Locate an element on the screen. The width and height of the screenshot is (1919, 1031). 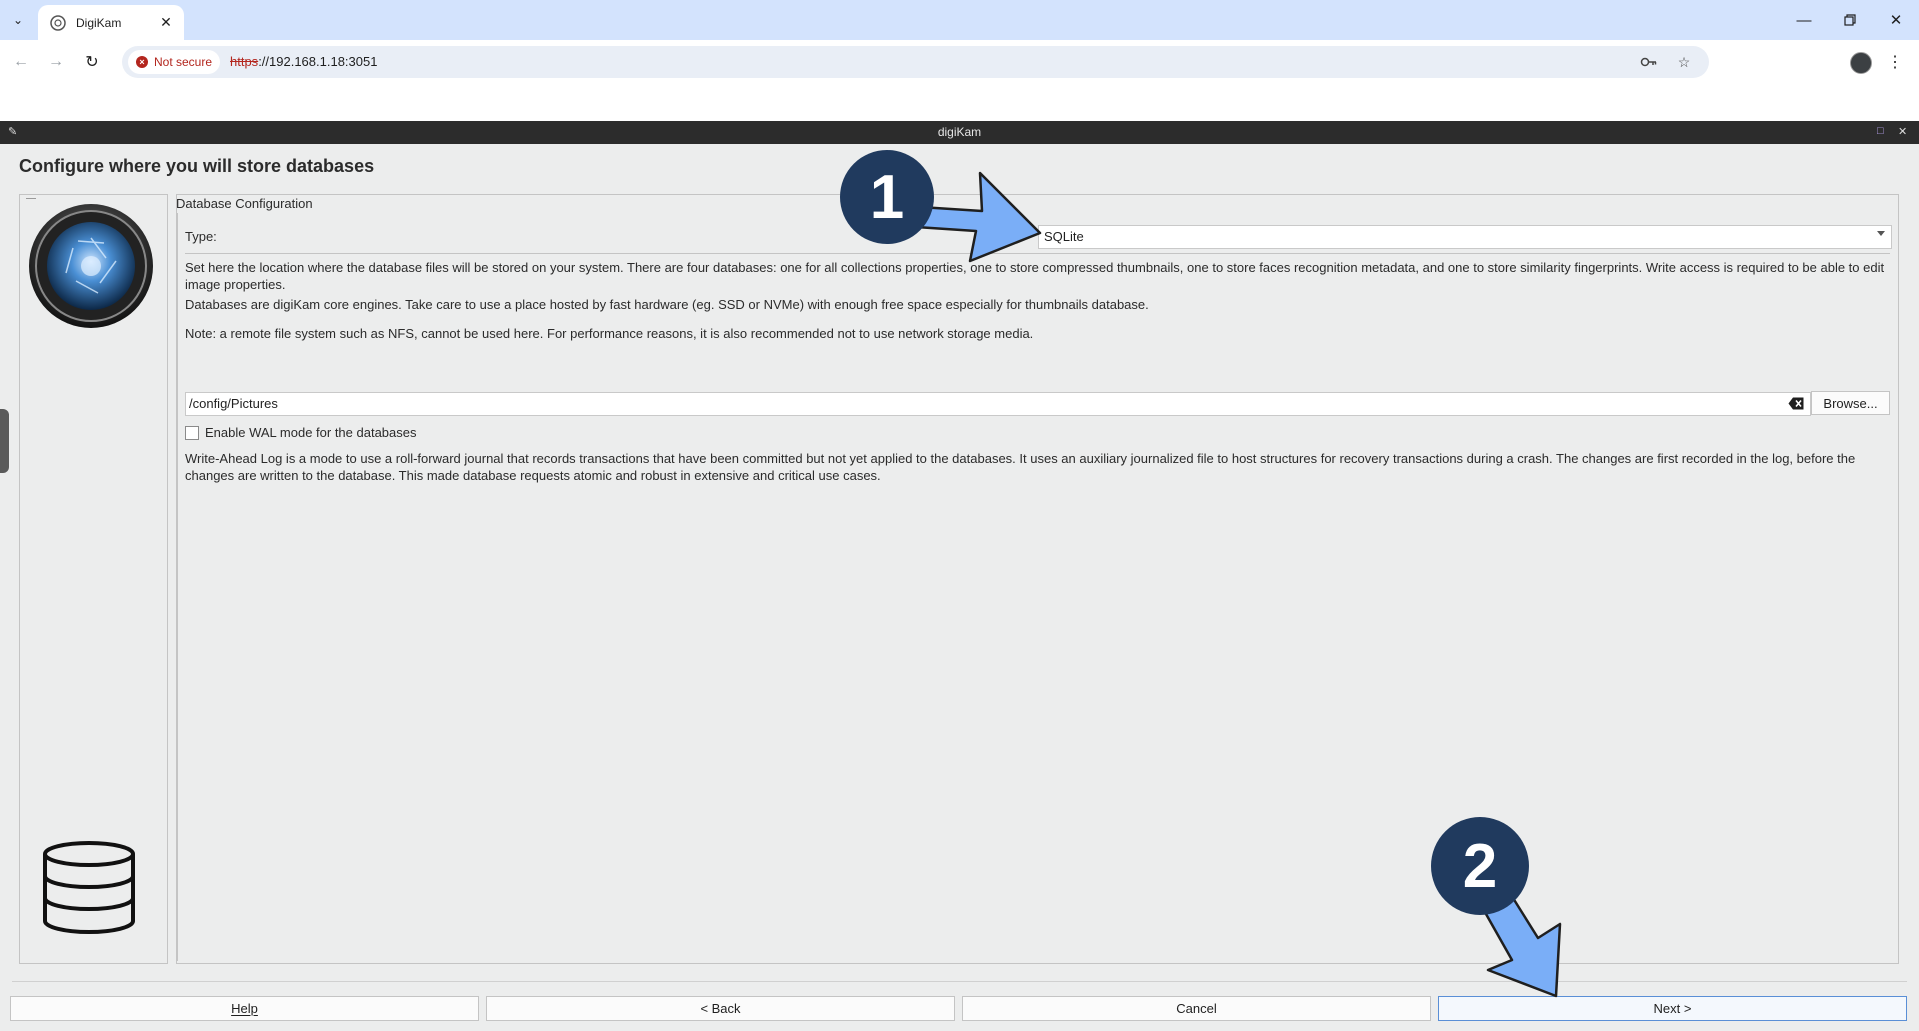
browser-tab-strip: ⌄ DigiKam ✕ — ✕ is located at coordinates (959, 20).